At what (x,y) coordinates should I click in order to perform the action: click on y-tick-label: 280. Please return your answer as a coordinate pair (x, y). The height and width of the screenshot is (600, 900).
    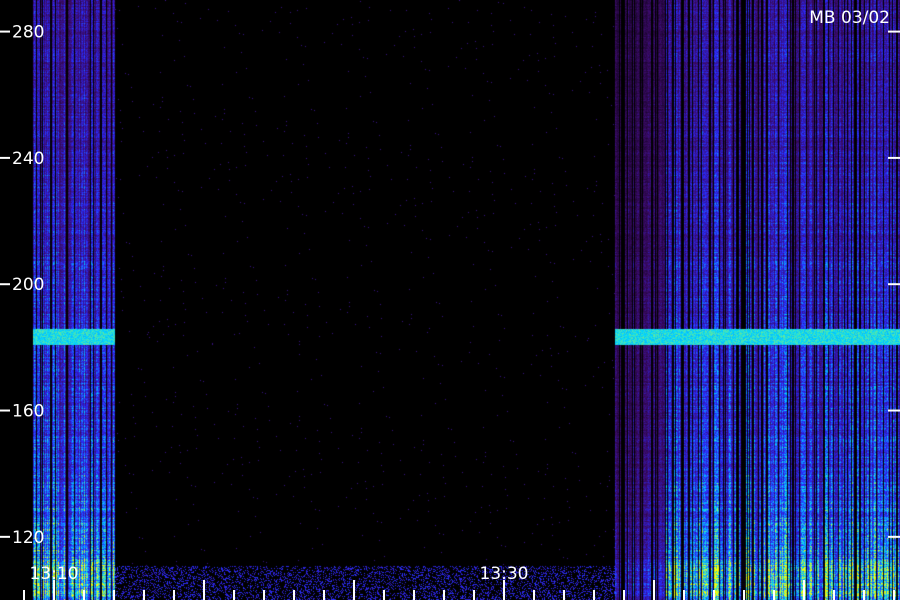
    Looking at the image, I should click on (28, 33).